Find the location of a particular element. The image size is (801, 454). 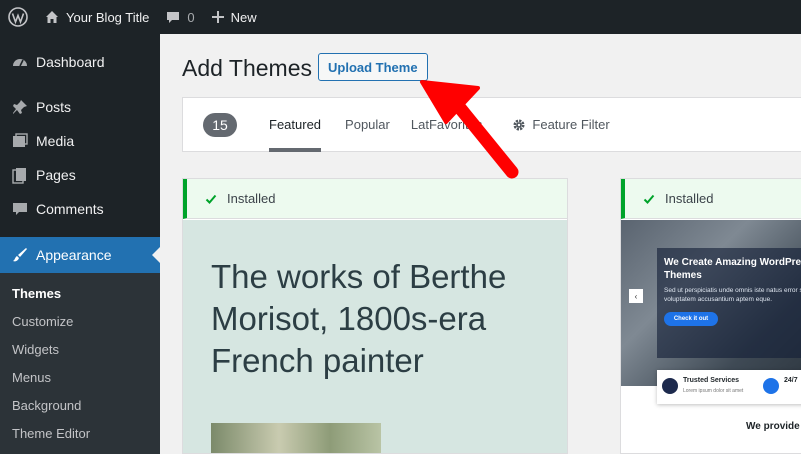

feature-filter-label: Feature Filter is located at coordinates (571, 124).